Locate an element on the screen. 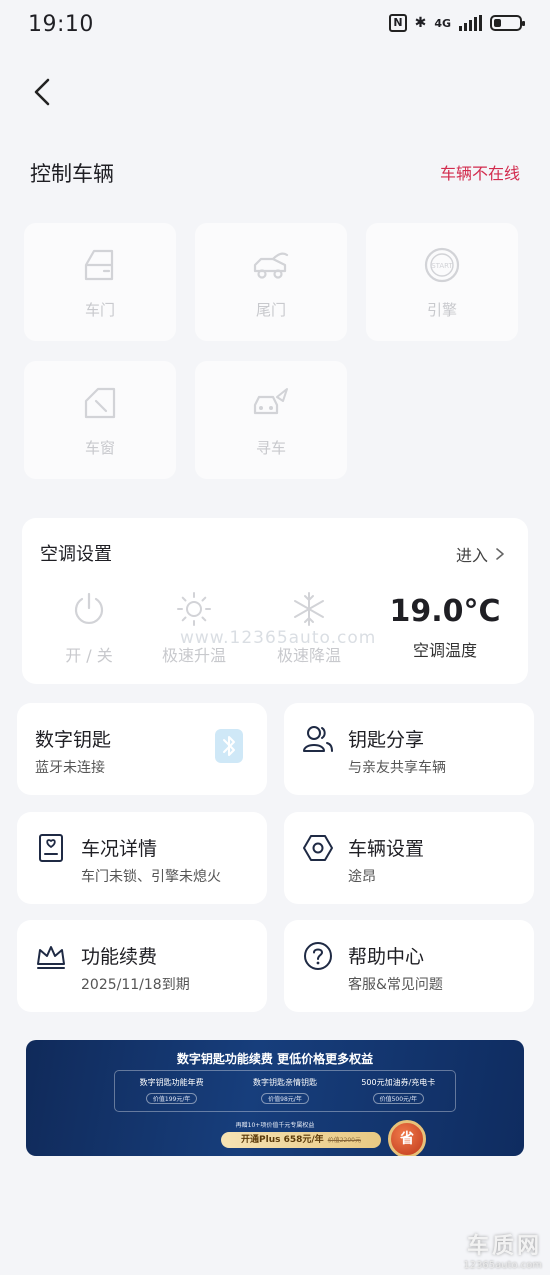  corner-logo-url: 12365auto.com is located at coordinates (502, 1265).